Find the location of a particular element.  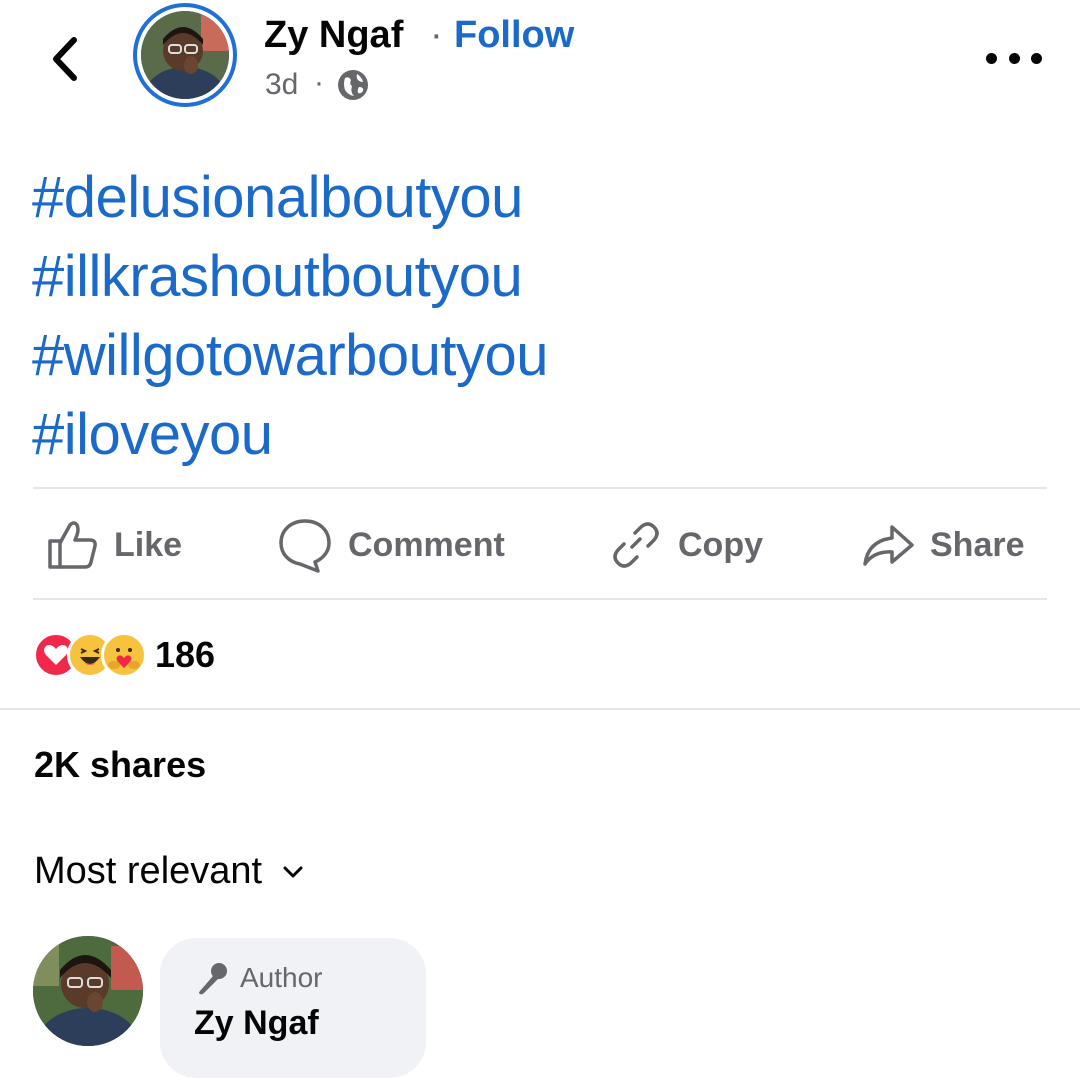

care-reaction-icon is located at coordinates (124, 655).